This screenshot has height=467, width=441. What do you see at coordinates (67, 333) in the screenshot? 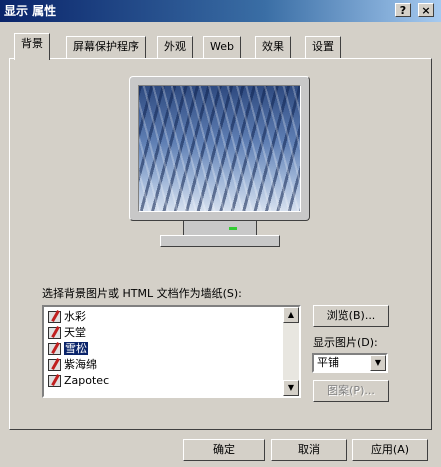
I see `list-item: 天堂` at bounding box center [67, 333].